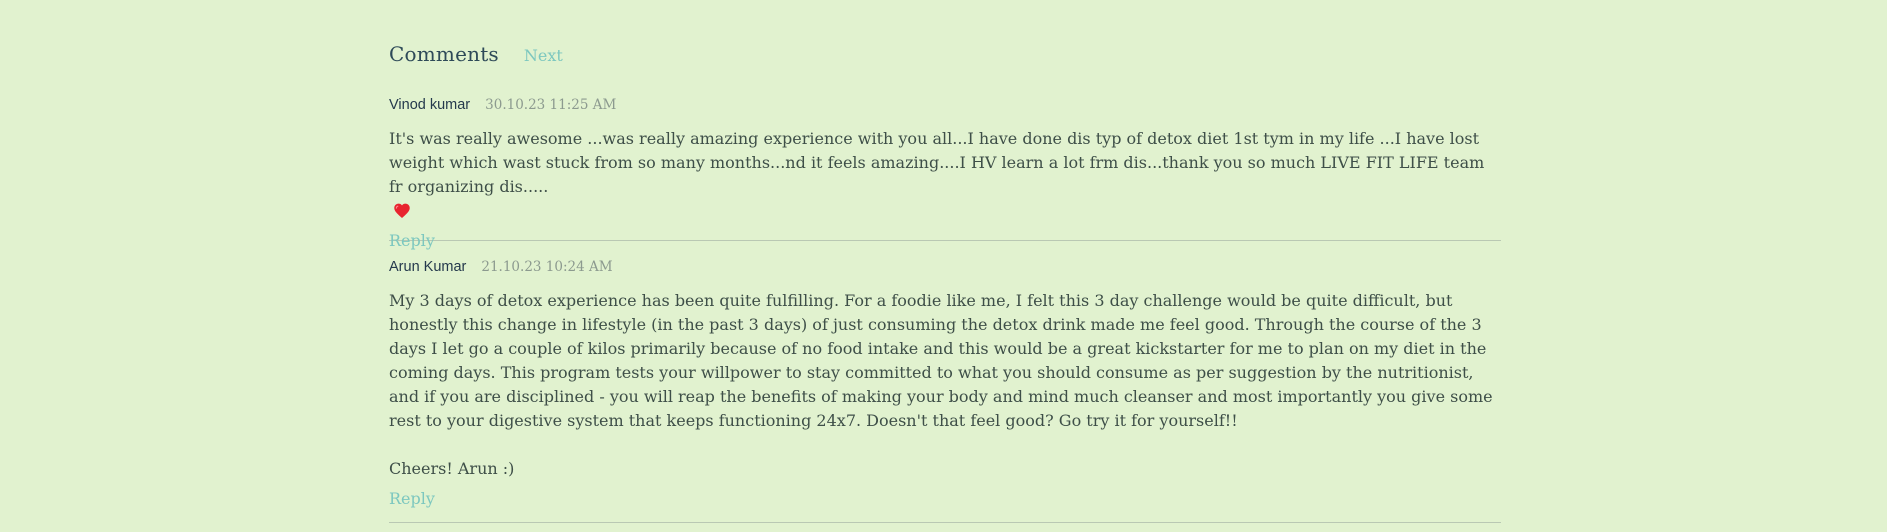  Describe the element at coordinates (402, 210) in the screenshot. I see `heart-icon` at that location.